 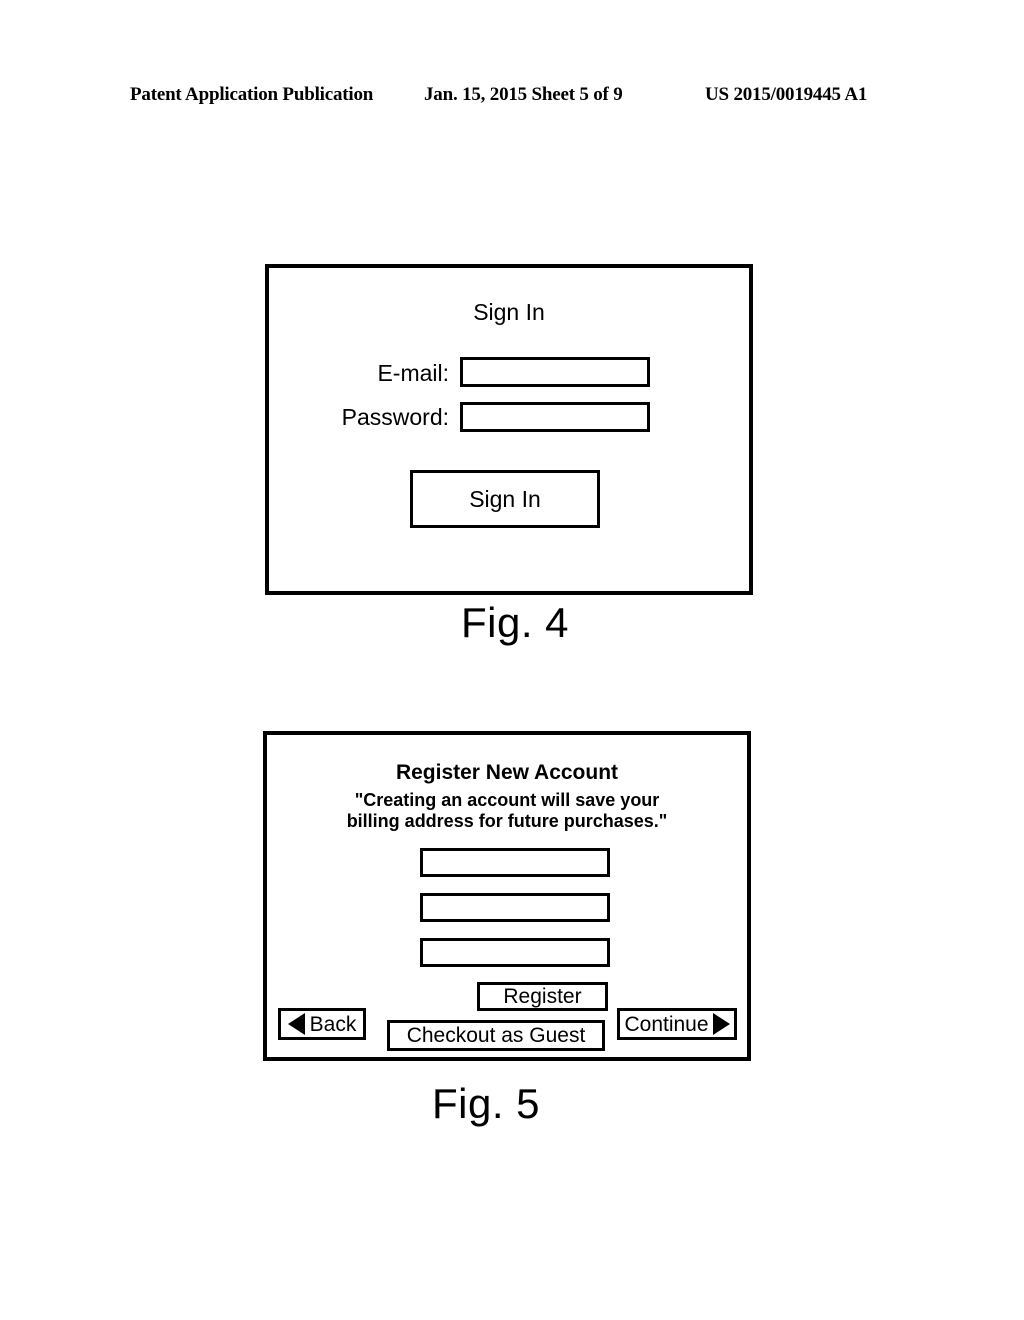 What do you see at coordinates (786, 94) in the screenshot?
I see `header-document-number: US 2015/0019445 A1` at bounding box center [786, 94].